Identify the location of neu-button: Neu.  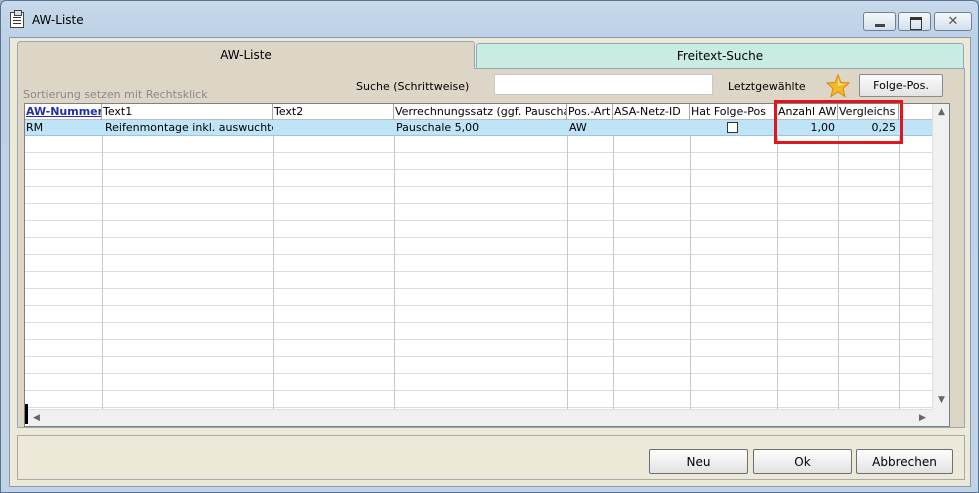
(698, 461).